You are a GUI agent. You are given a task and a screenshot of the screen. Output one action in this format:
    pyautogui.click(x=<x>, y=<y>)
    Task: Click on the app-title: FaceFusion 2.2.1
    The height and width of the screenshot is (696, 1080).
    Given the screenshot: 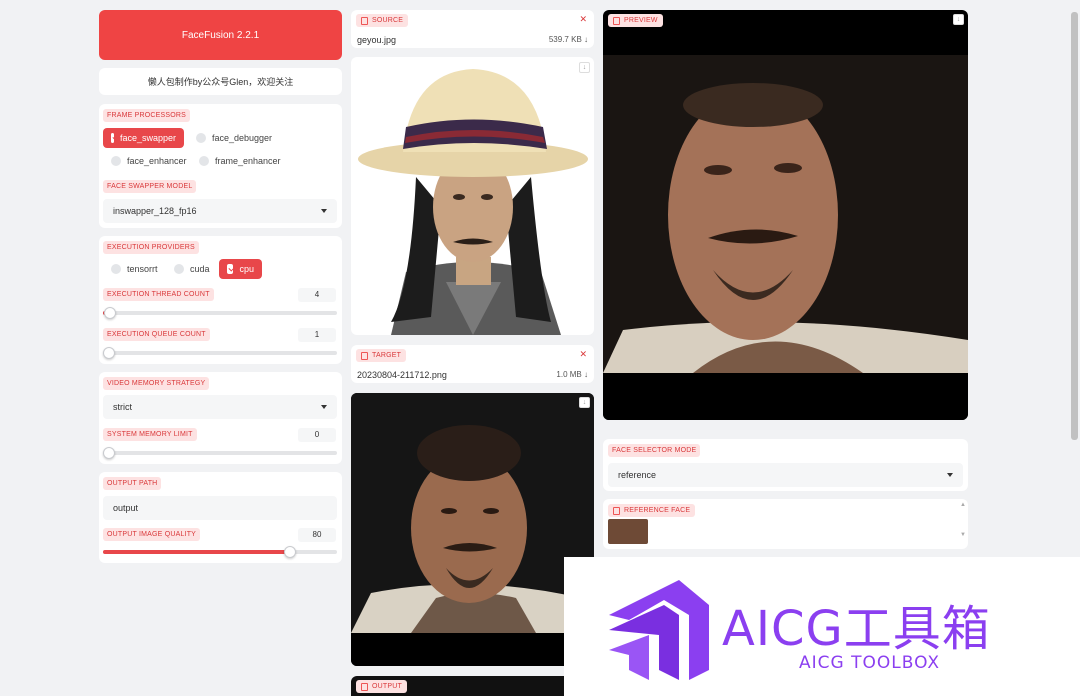 What is the action you would take?
    pyautogui.click(x=220, y=35)
    